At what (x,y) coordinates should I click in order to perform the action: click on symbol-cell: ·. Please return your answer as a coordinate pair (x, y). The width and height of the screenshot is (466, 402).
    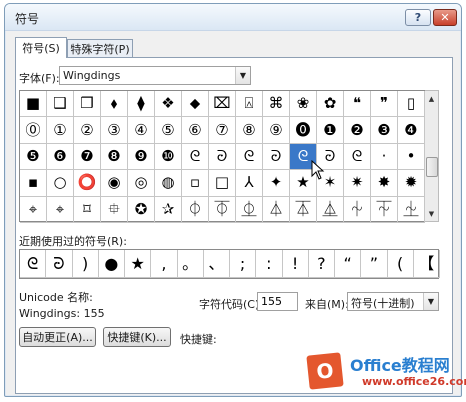
    Looking at the image, I should click on (384, 157).